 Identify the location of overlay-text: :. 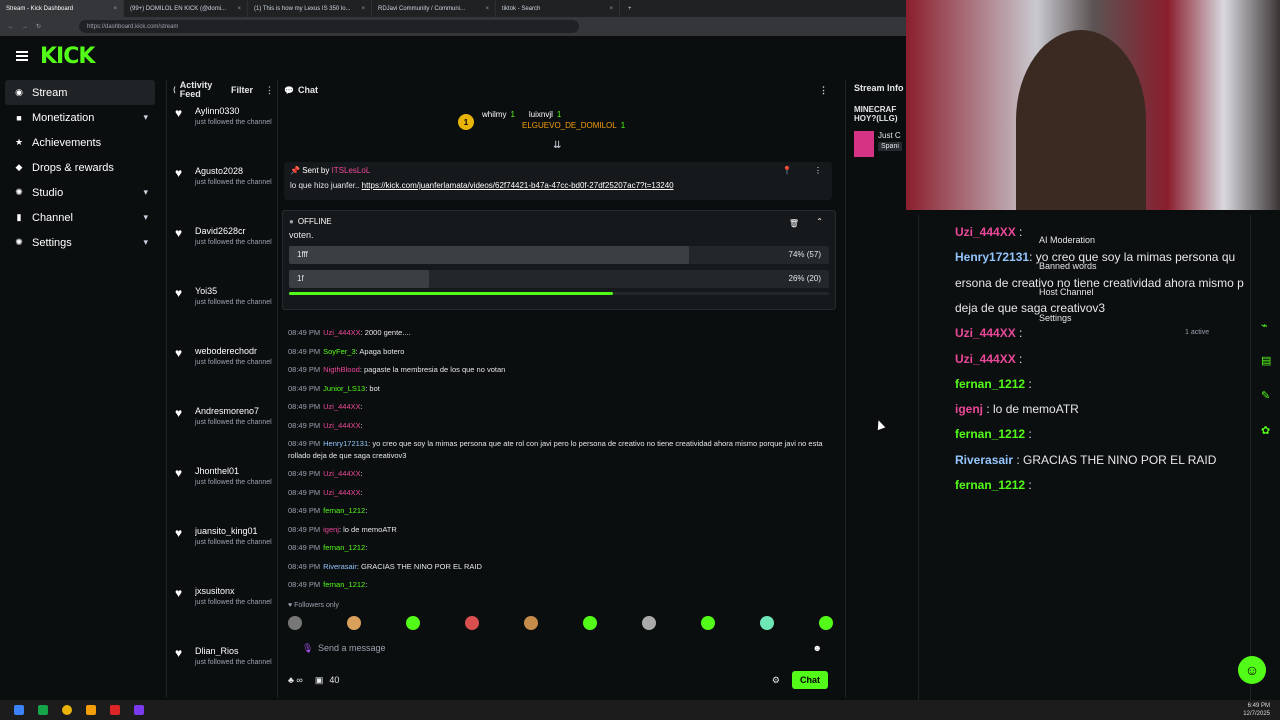
(1019, 358).